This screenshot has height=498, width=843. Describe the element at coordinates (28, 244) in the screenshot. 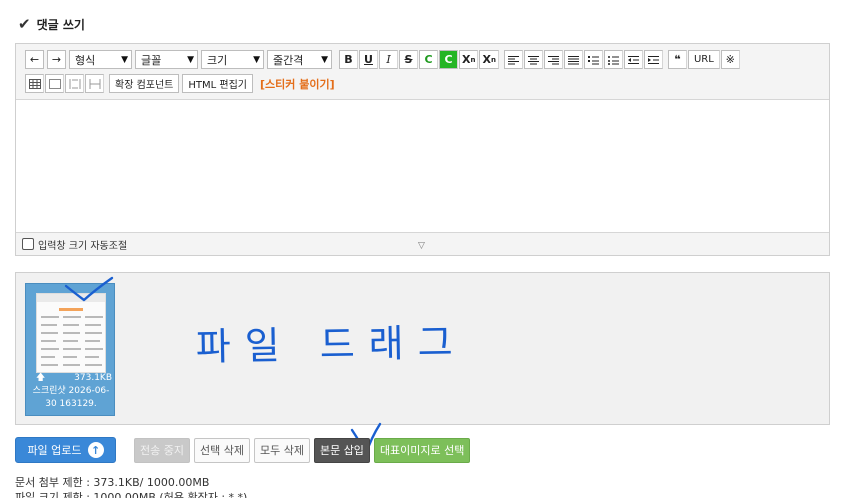

I see `autoresize-checkbox` at that location.